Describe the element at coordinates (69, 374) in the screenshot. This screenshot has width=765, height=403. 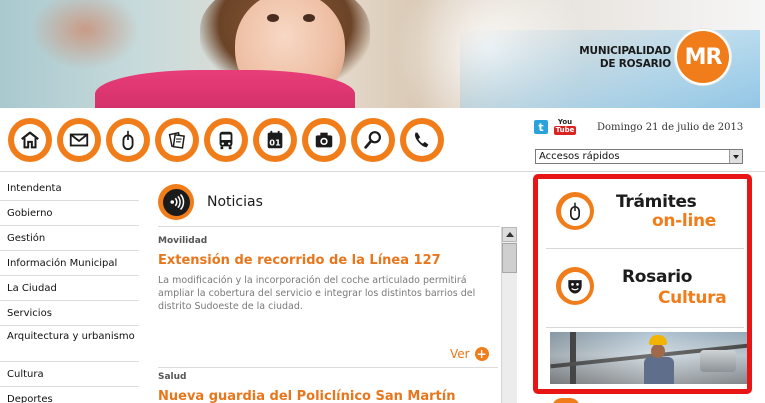
I see `sidebar-item-cultura: Cultura` at that location.